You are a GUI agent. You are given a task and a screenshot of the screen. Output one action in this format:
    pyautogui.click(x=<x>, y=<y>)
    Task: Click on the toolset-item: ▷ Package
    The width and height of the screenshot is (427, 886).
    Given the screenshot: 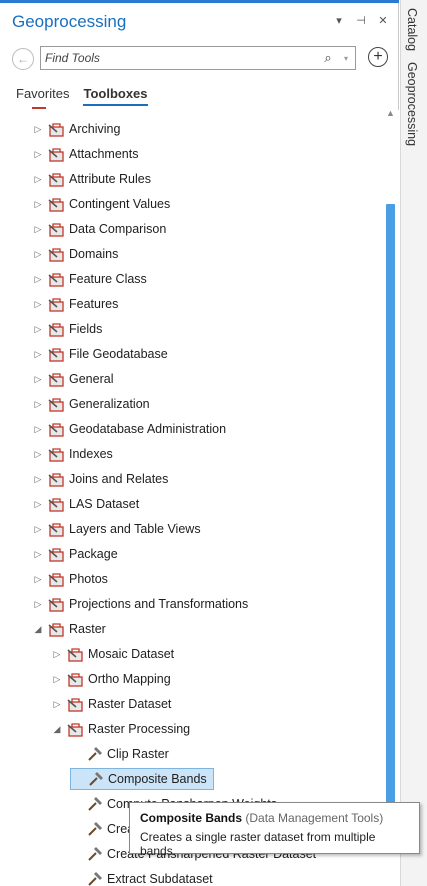 What is the action you would take?
    pyautogui.click(x=75, y=554)
    